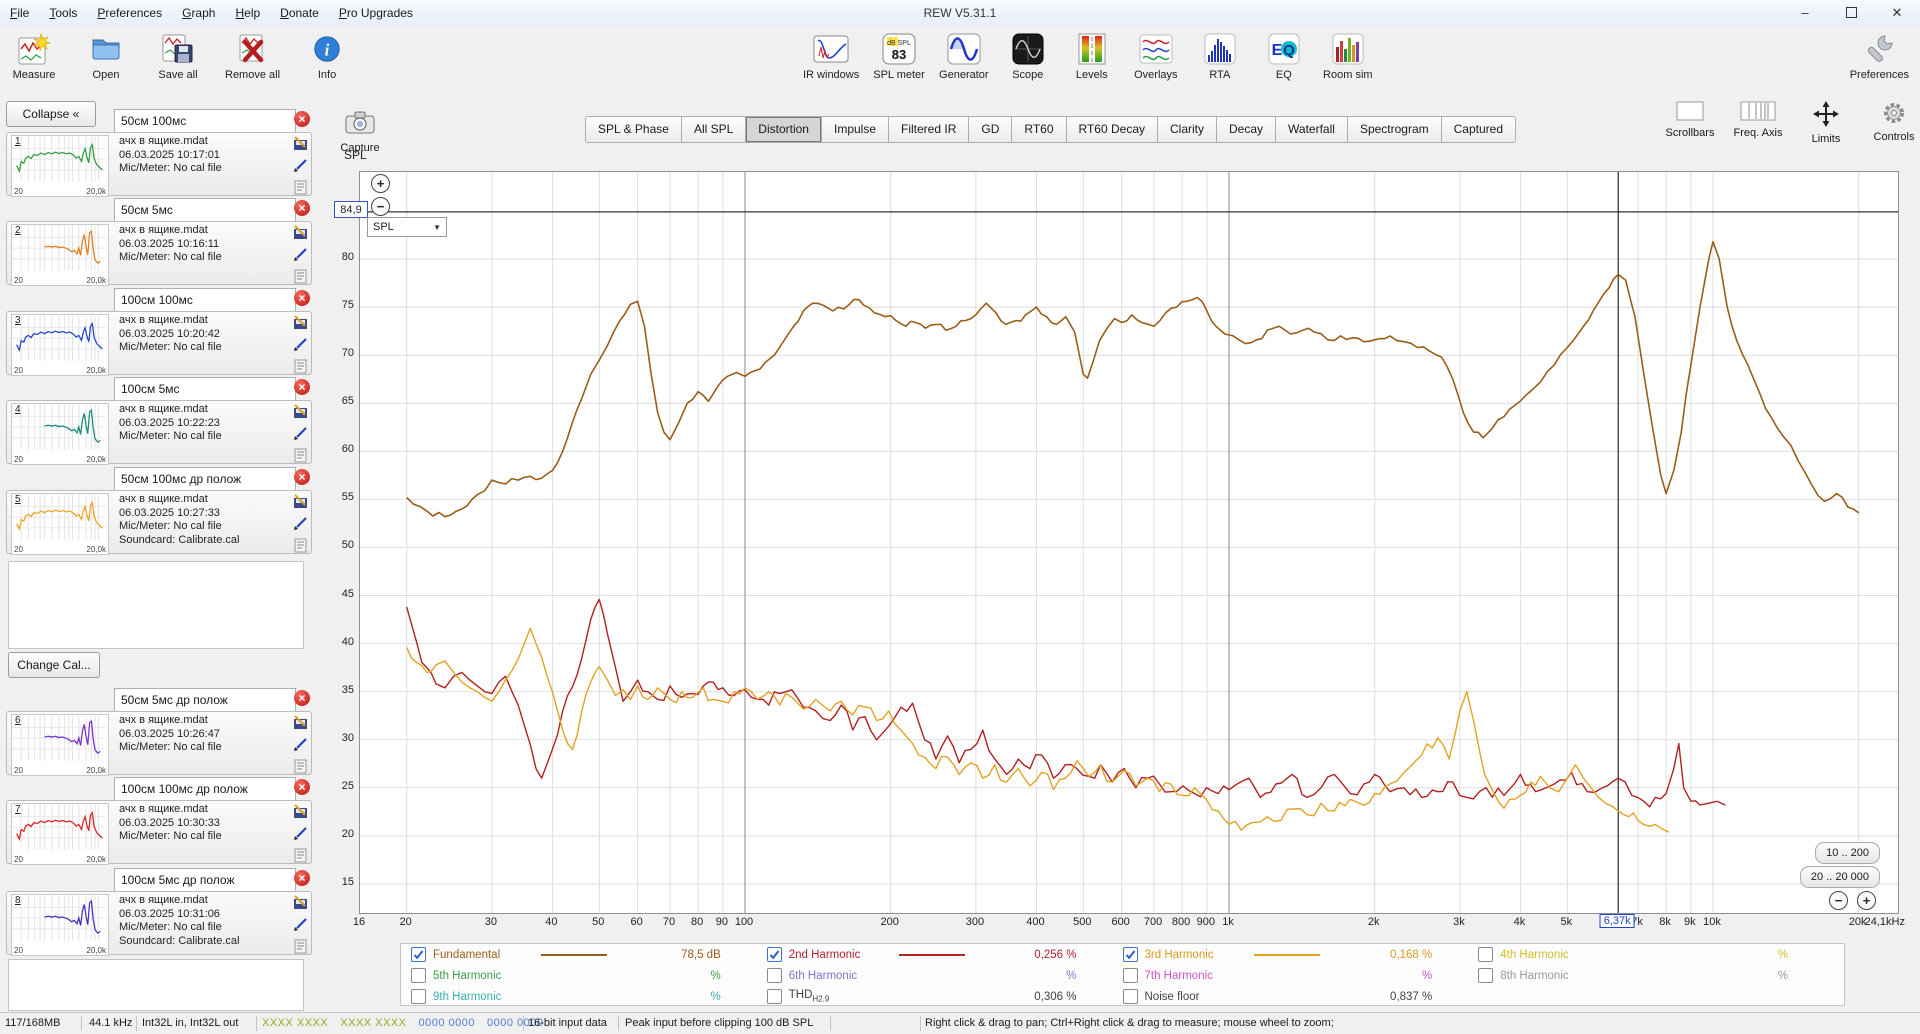 This screenshot has width=1920, height=1034. Describe the element at coordinates (1188, 129) in the screenshot. I see `tab-clarity: Clarity` at that location.